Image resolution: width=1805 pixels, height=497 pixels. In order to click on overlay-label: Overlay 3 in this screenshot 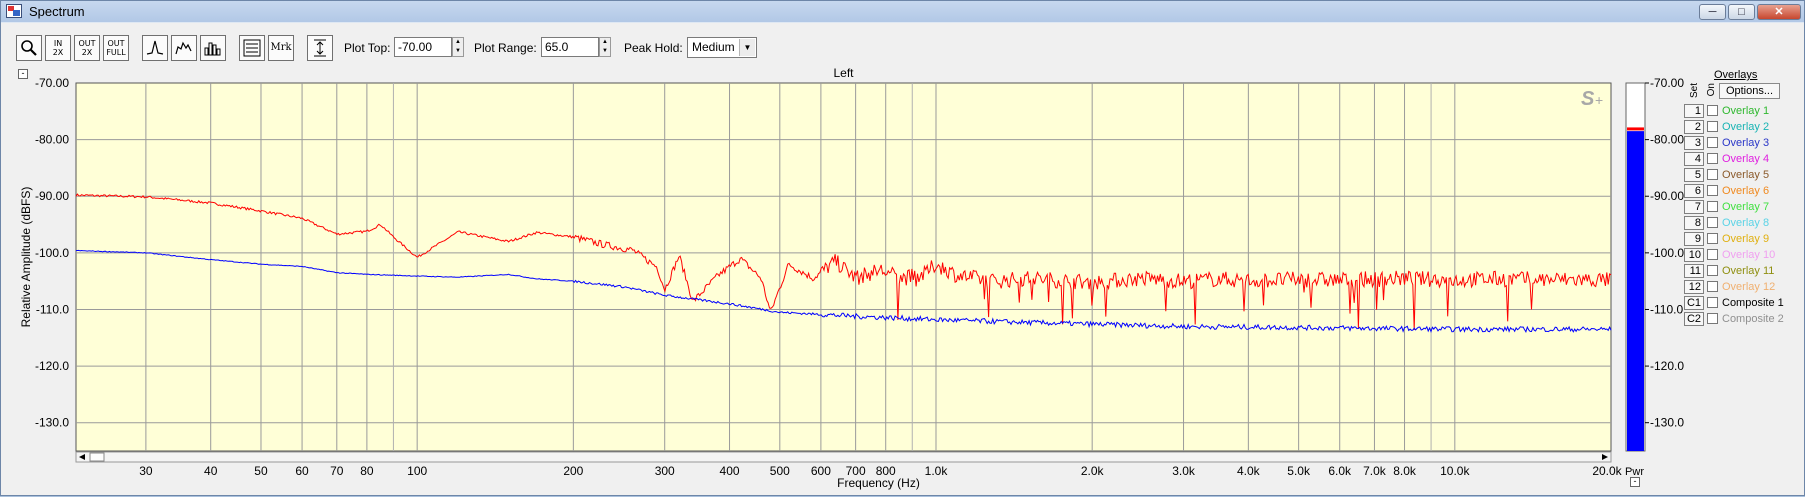, I will do `click(1746, 143)`.